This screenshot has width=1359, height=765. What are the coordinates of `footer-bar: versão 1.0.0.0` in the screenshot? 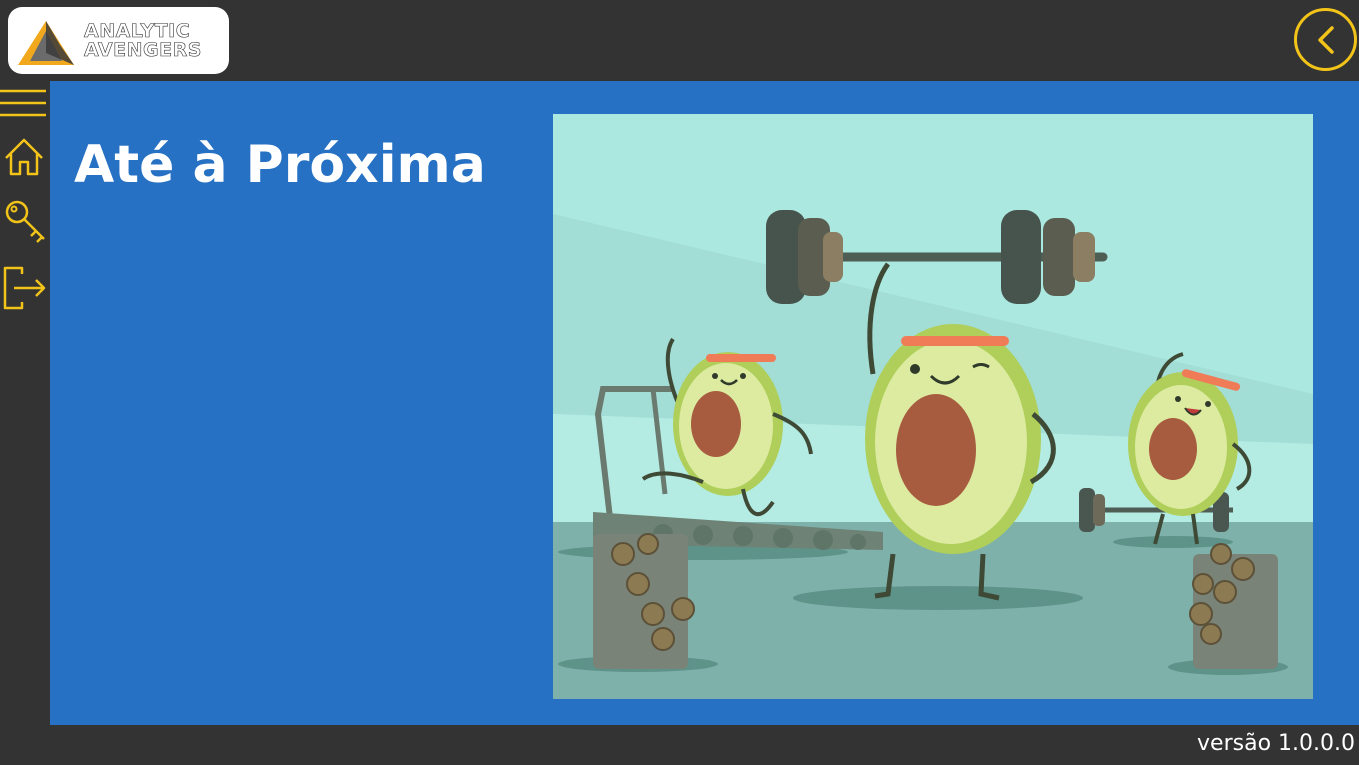 It's located at (679, 745).